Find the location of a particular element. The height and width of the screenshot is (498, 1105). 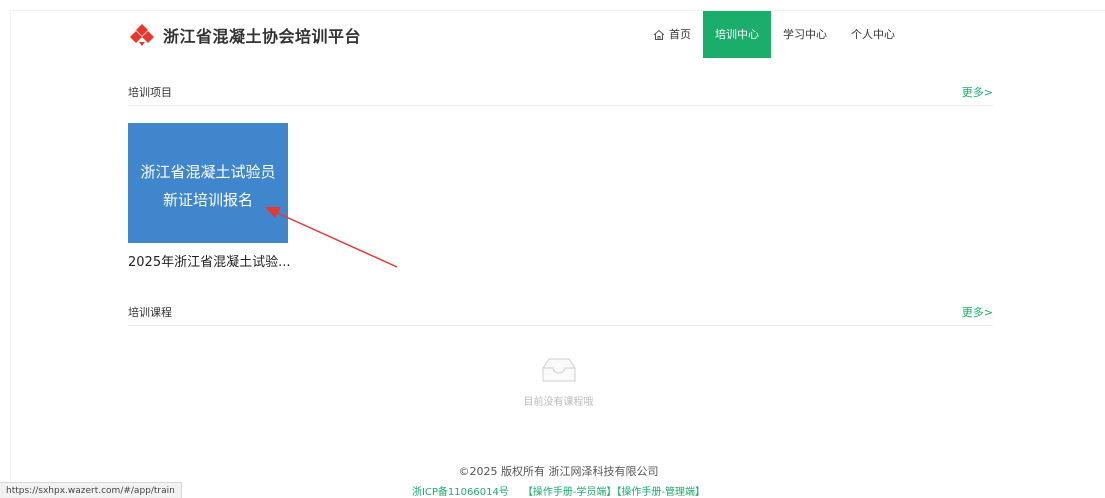

status-url-bar: https://sxhpx.wazert.com/#/app/train is located at coordinates (91, 490).